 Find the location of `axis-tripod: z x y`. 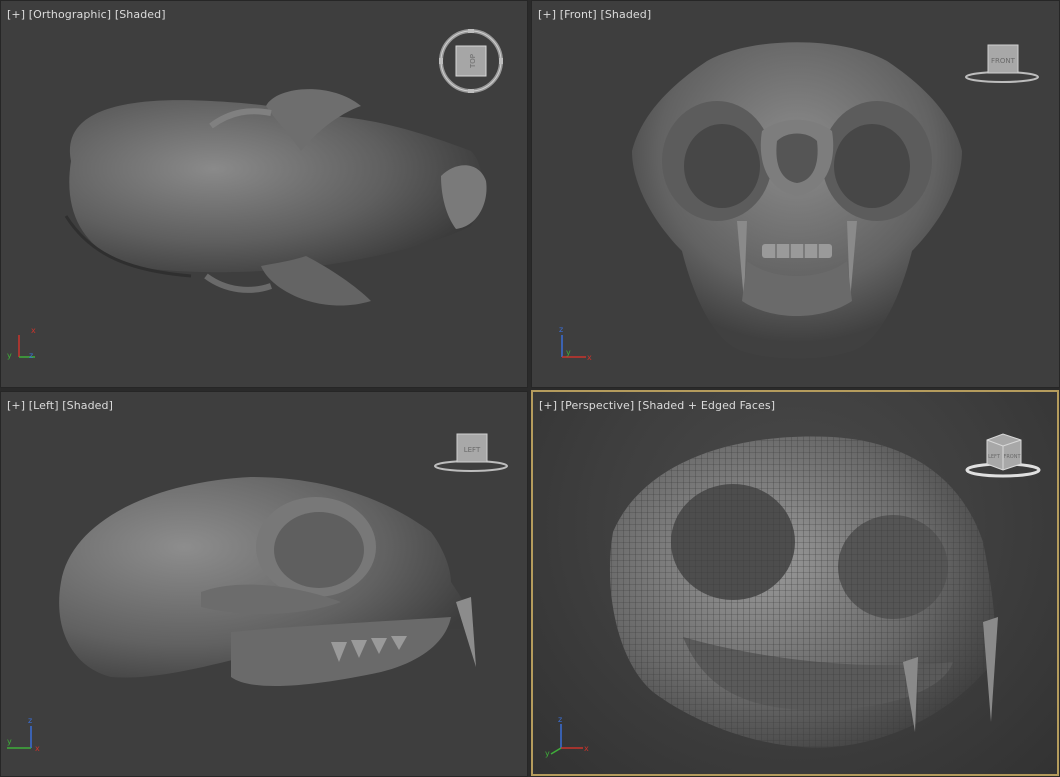

axis-tripod: z x y is located at coordinates (567, 736).